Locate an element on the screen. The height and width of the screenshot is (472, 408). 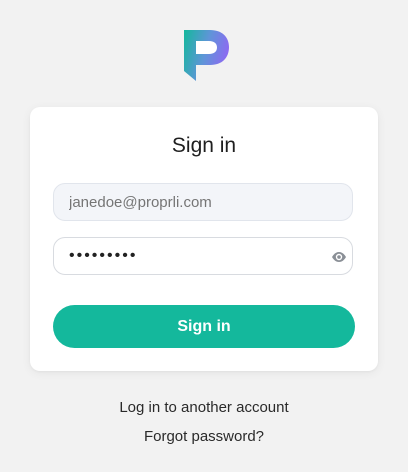
email-input is located at coordinates (203, 202).